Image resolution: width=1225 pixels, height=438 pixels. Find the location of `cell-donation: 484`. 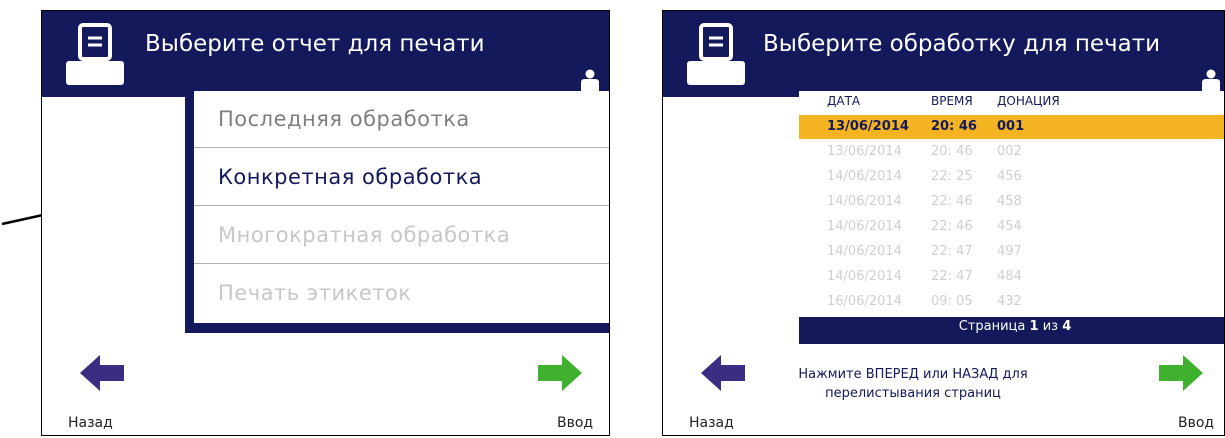

cell-donation: 484 is located at coordinates (1009, 276).